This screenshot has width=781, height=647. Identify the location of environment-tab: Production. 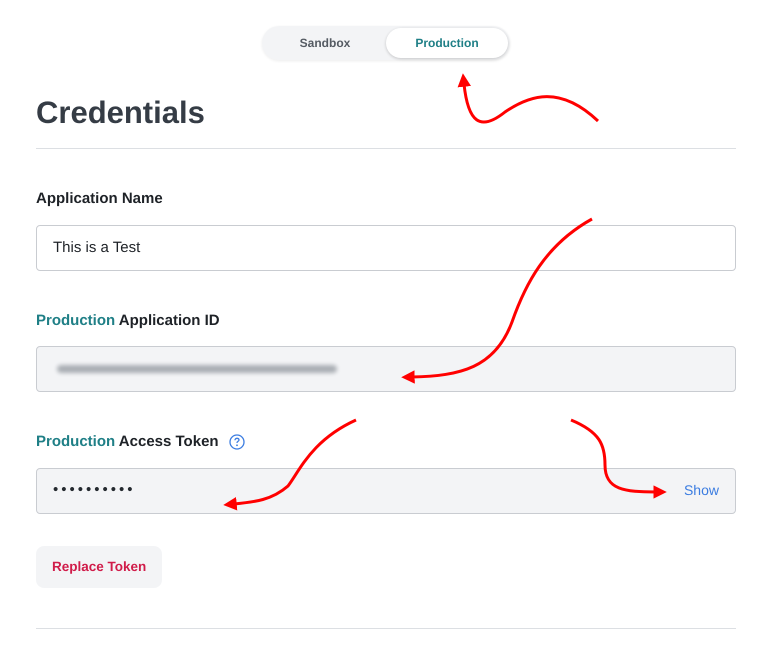
(447, 43).